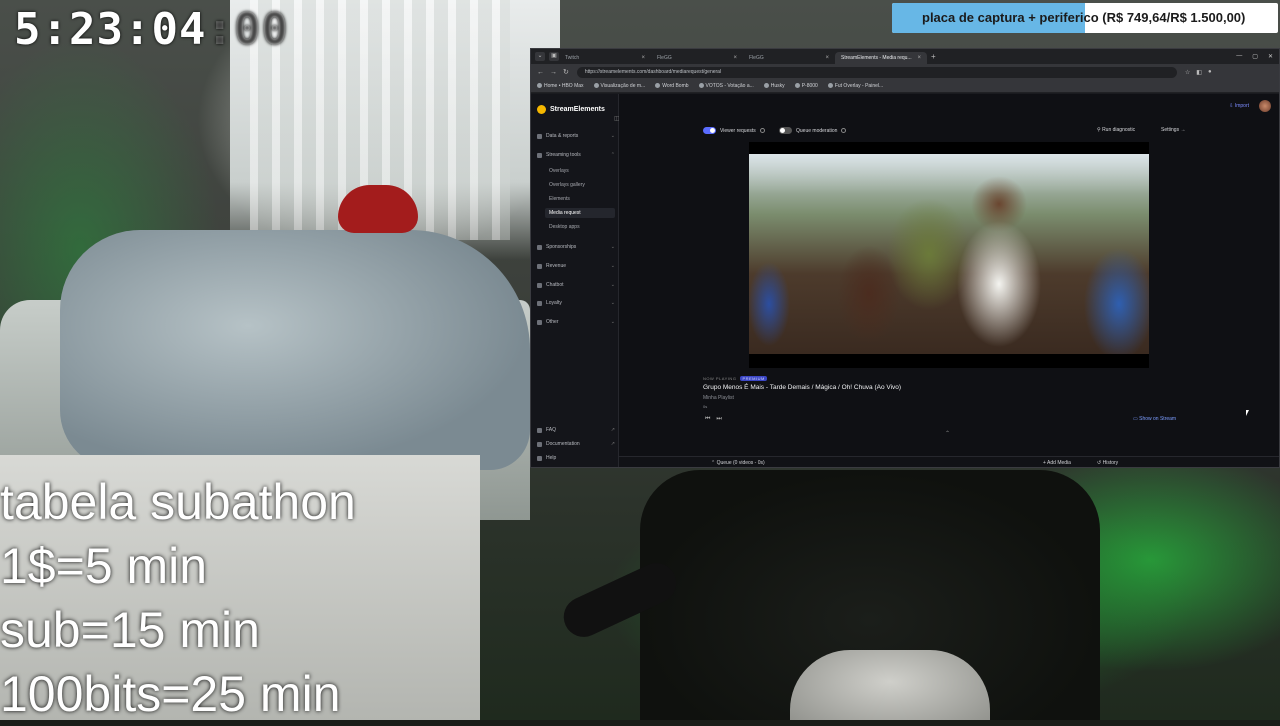 This screenshot has width=1280, height=726. I want to click on settings-button: Settings →, so click(1173, 130).